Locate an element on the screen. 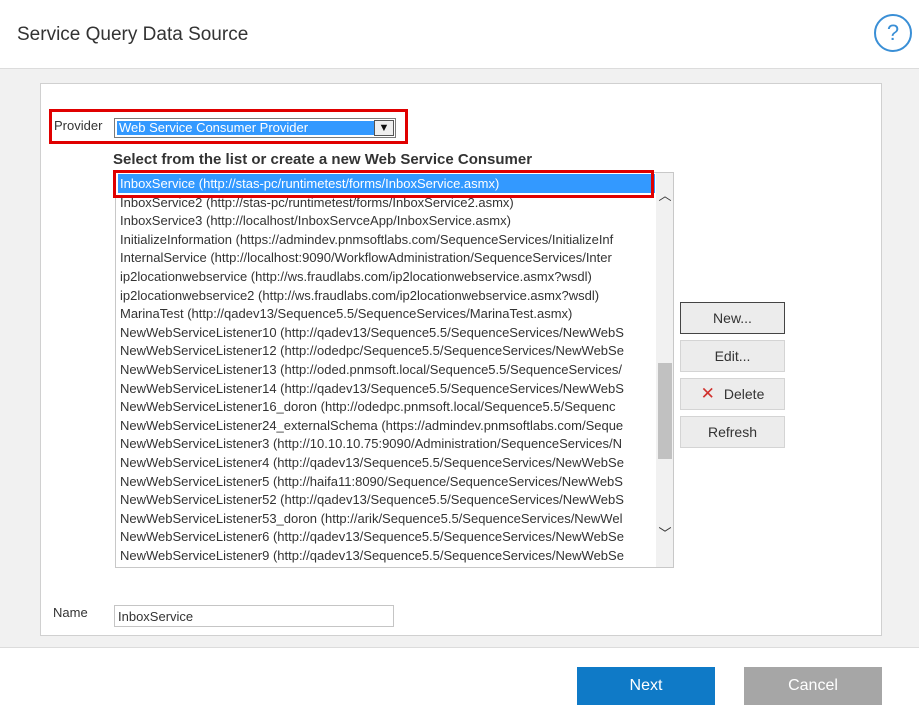 The width and height of the screenshot is (919, 715). delete-button: ✕ Delete is located at coordinates (732, 394).